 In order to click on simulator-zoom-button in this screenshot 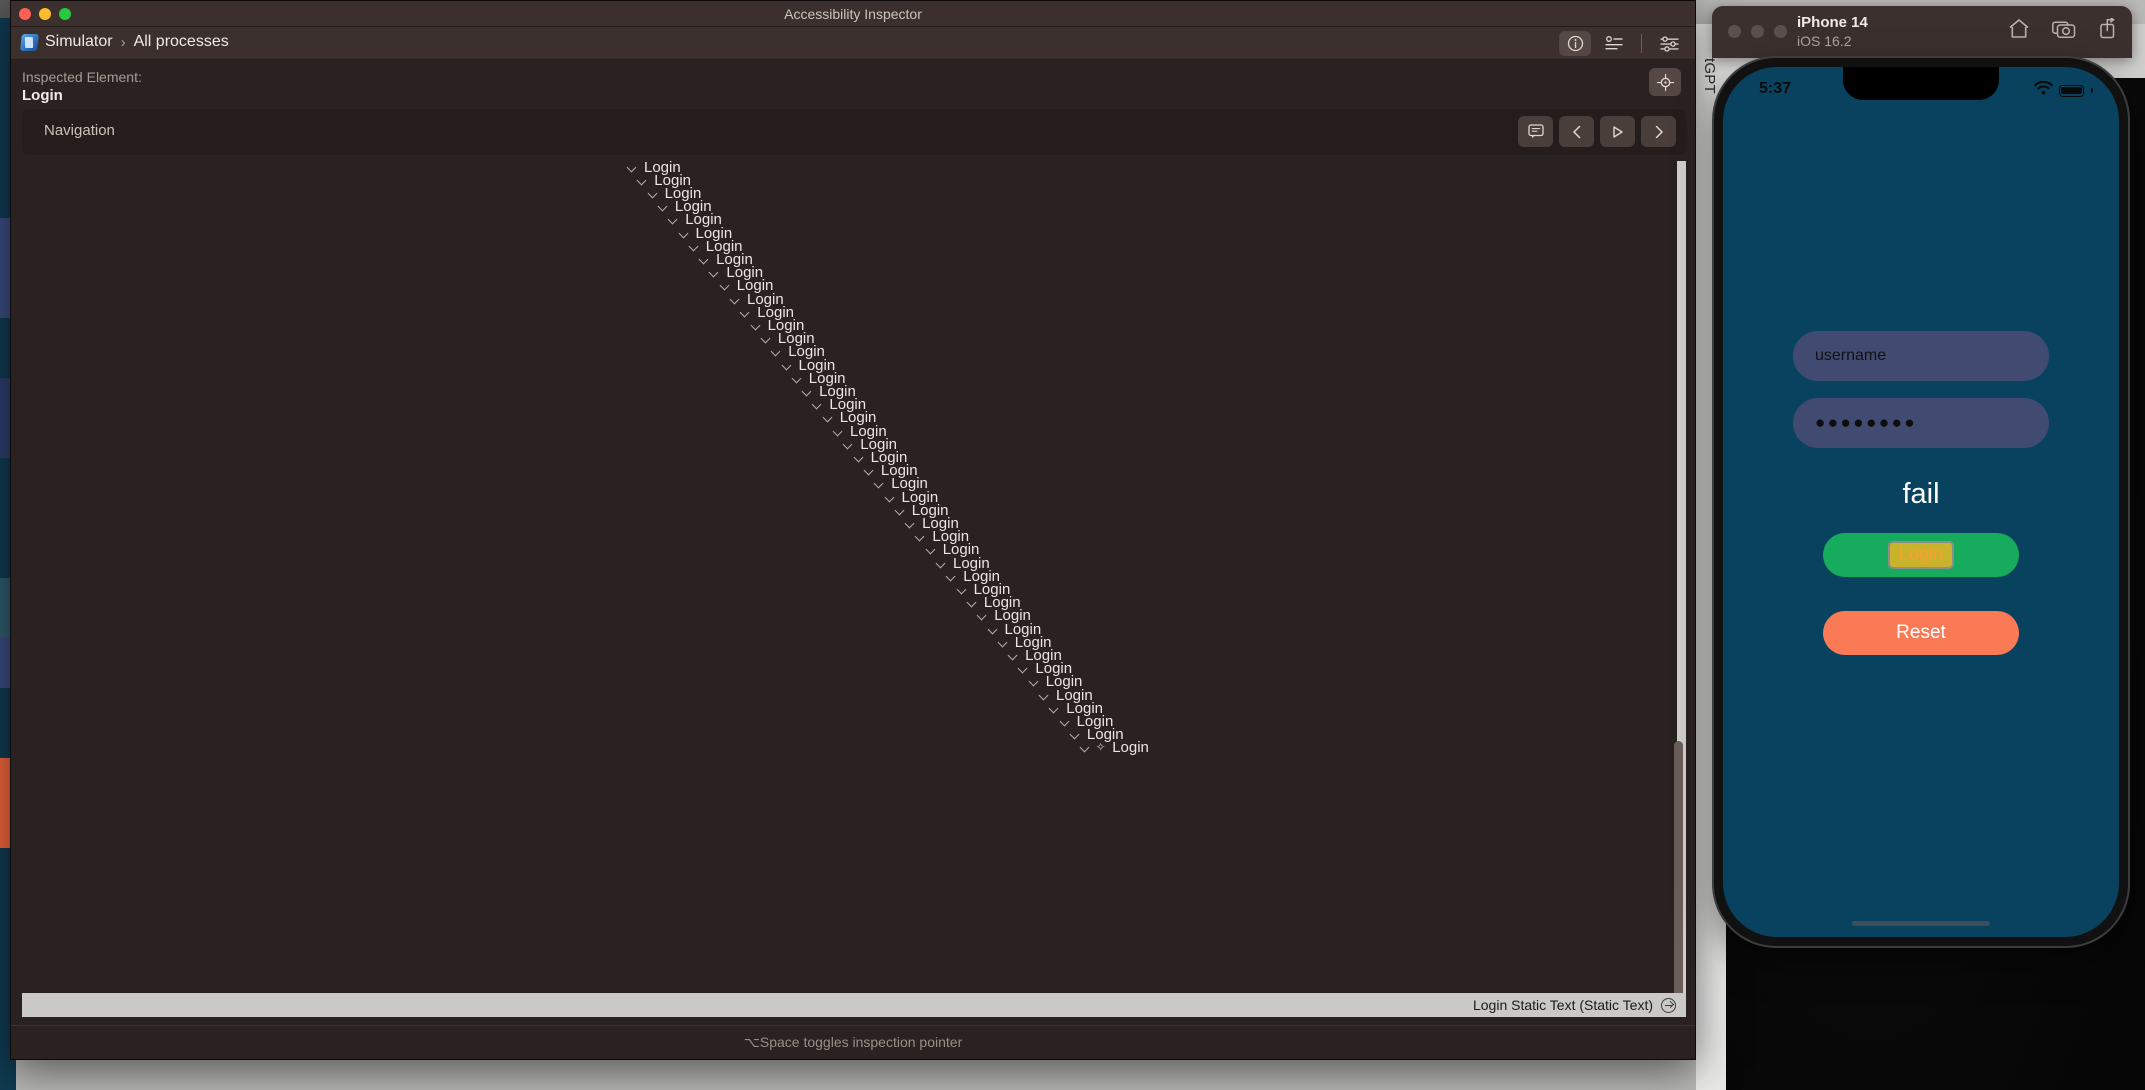, I will do `click(1780, 31)`.